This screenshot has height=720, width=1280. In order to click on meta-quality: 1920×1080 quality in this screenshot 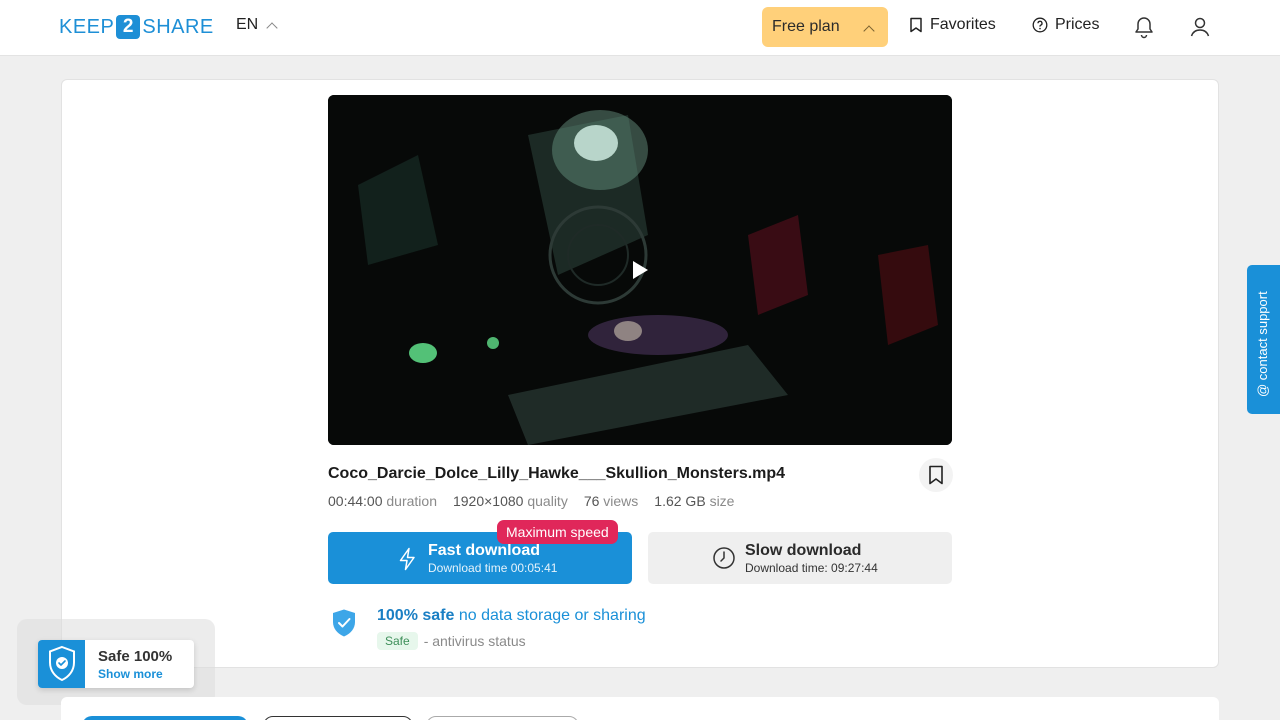, I will do `click(510, 501)`.